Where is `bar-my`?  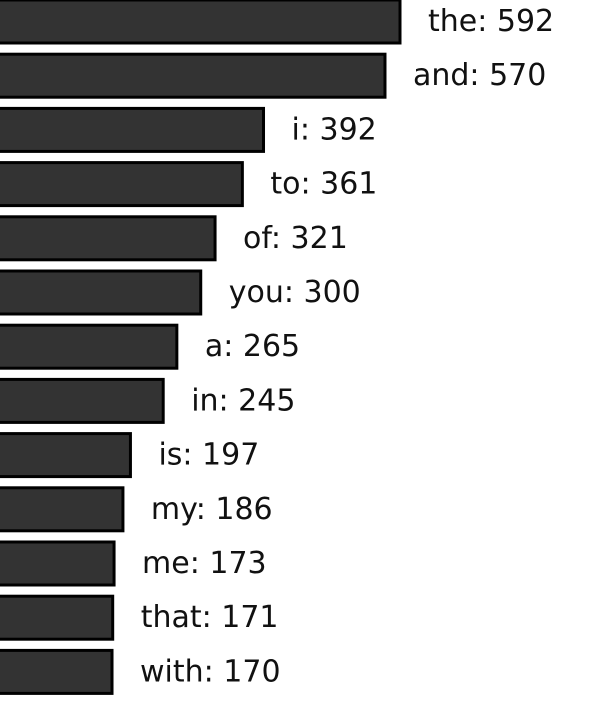 bar-my is located at coordinates (62, 509).